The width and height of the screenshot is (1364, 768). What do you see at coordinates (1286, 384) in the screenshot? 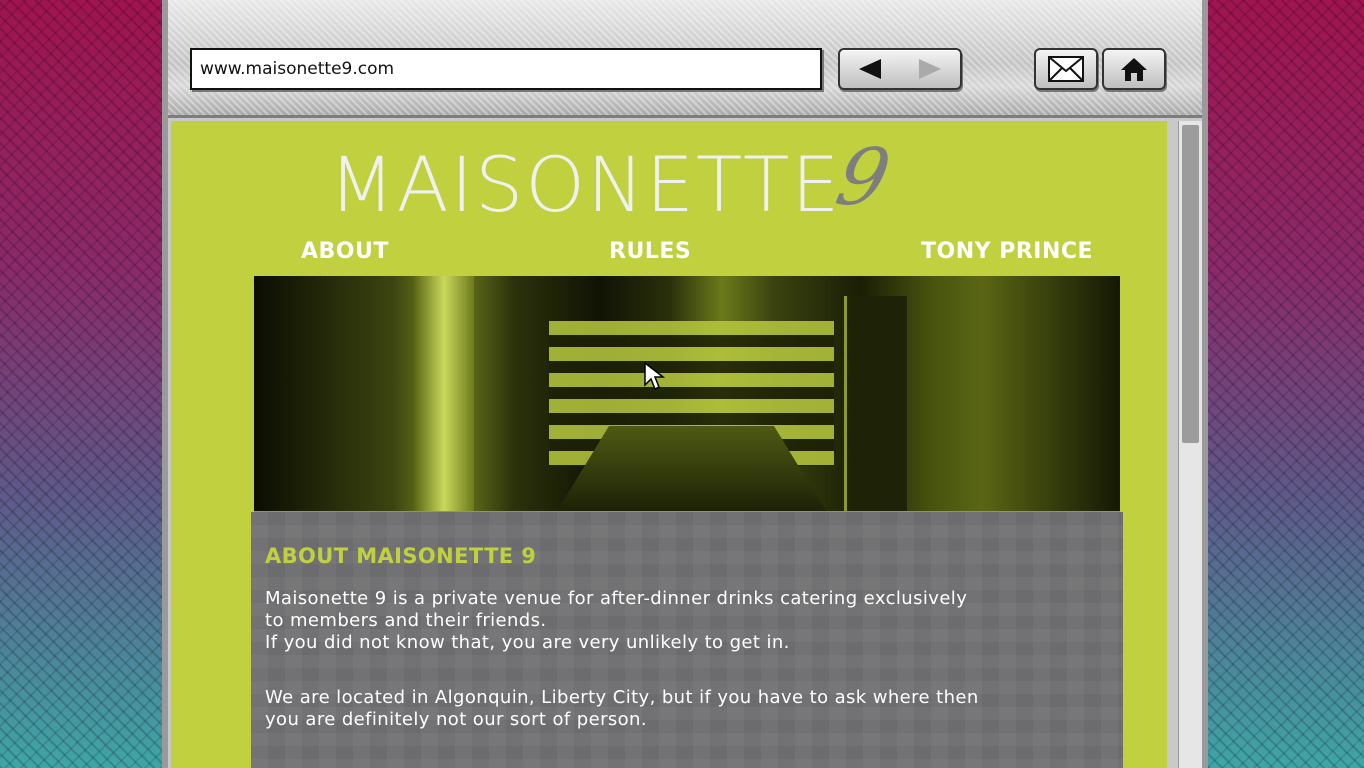
I see `desktop-background-right` at bounding box center [1286, 384].